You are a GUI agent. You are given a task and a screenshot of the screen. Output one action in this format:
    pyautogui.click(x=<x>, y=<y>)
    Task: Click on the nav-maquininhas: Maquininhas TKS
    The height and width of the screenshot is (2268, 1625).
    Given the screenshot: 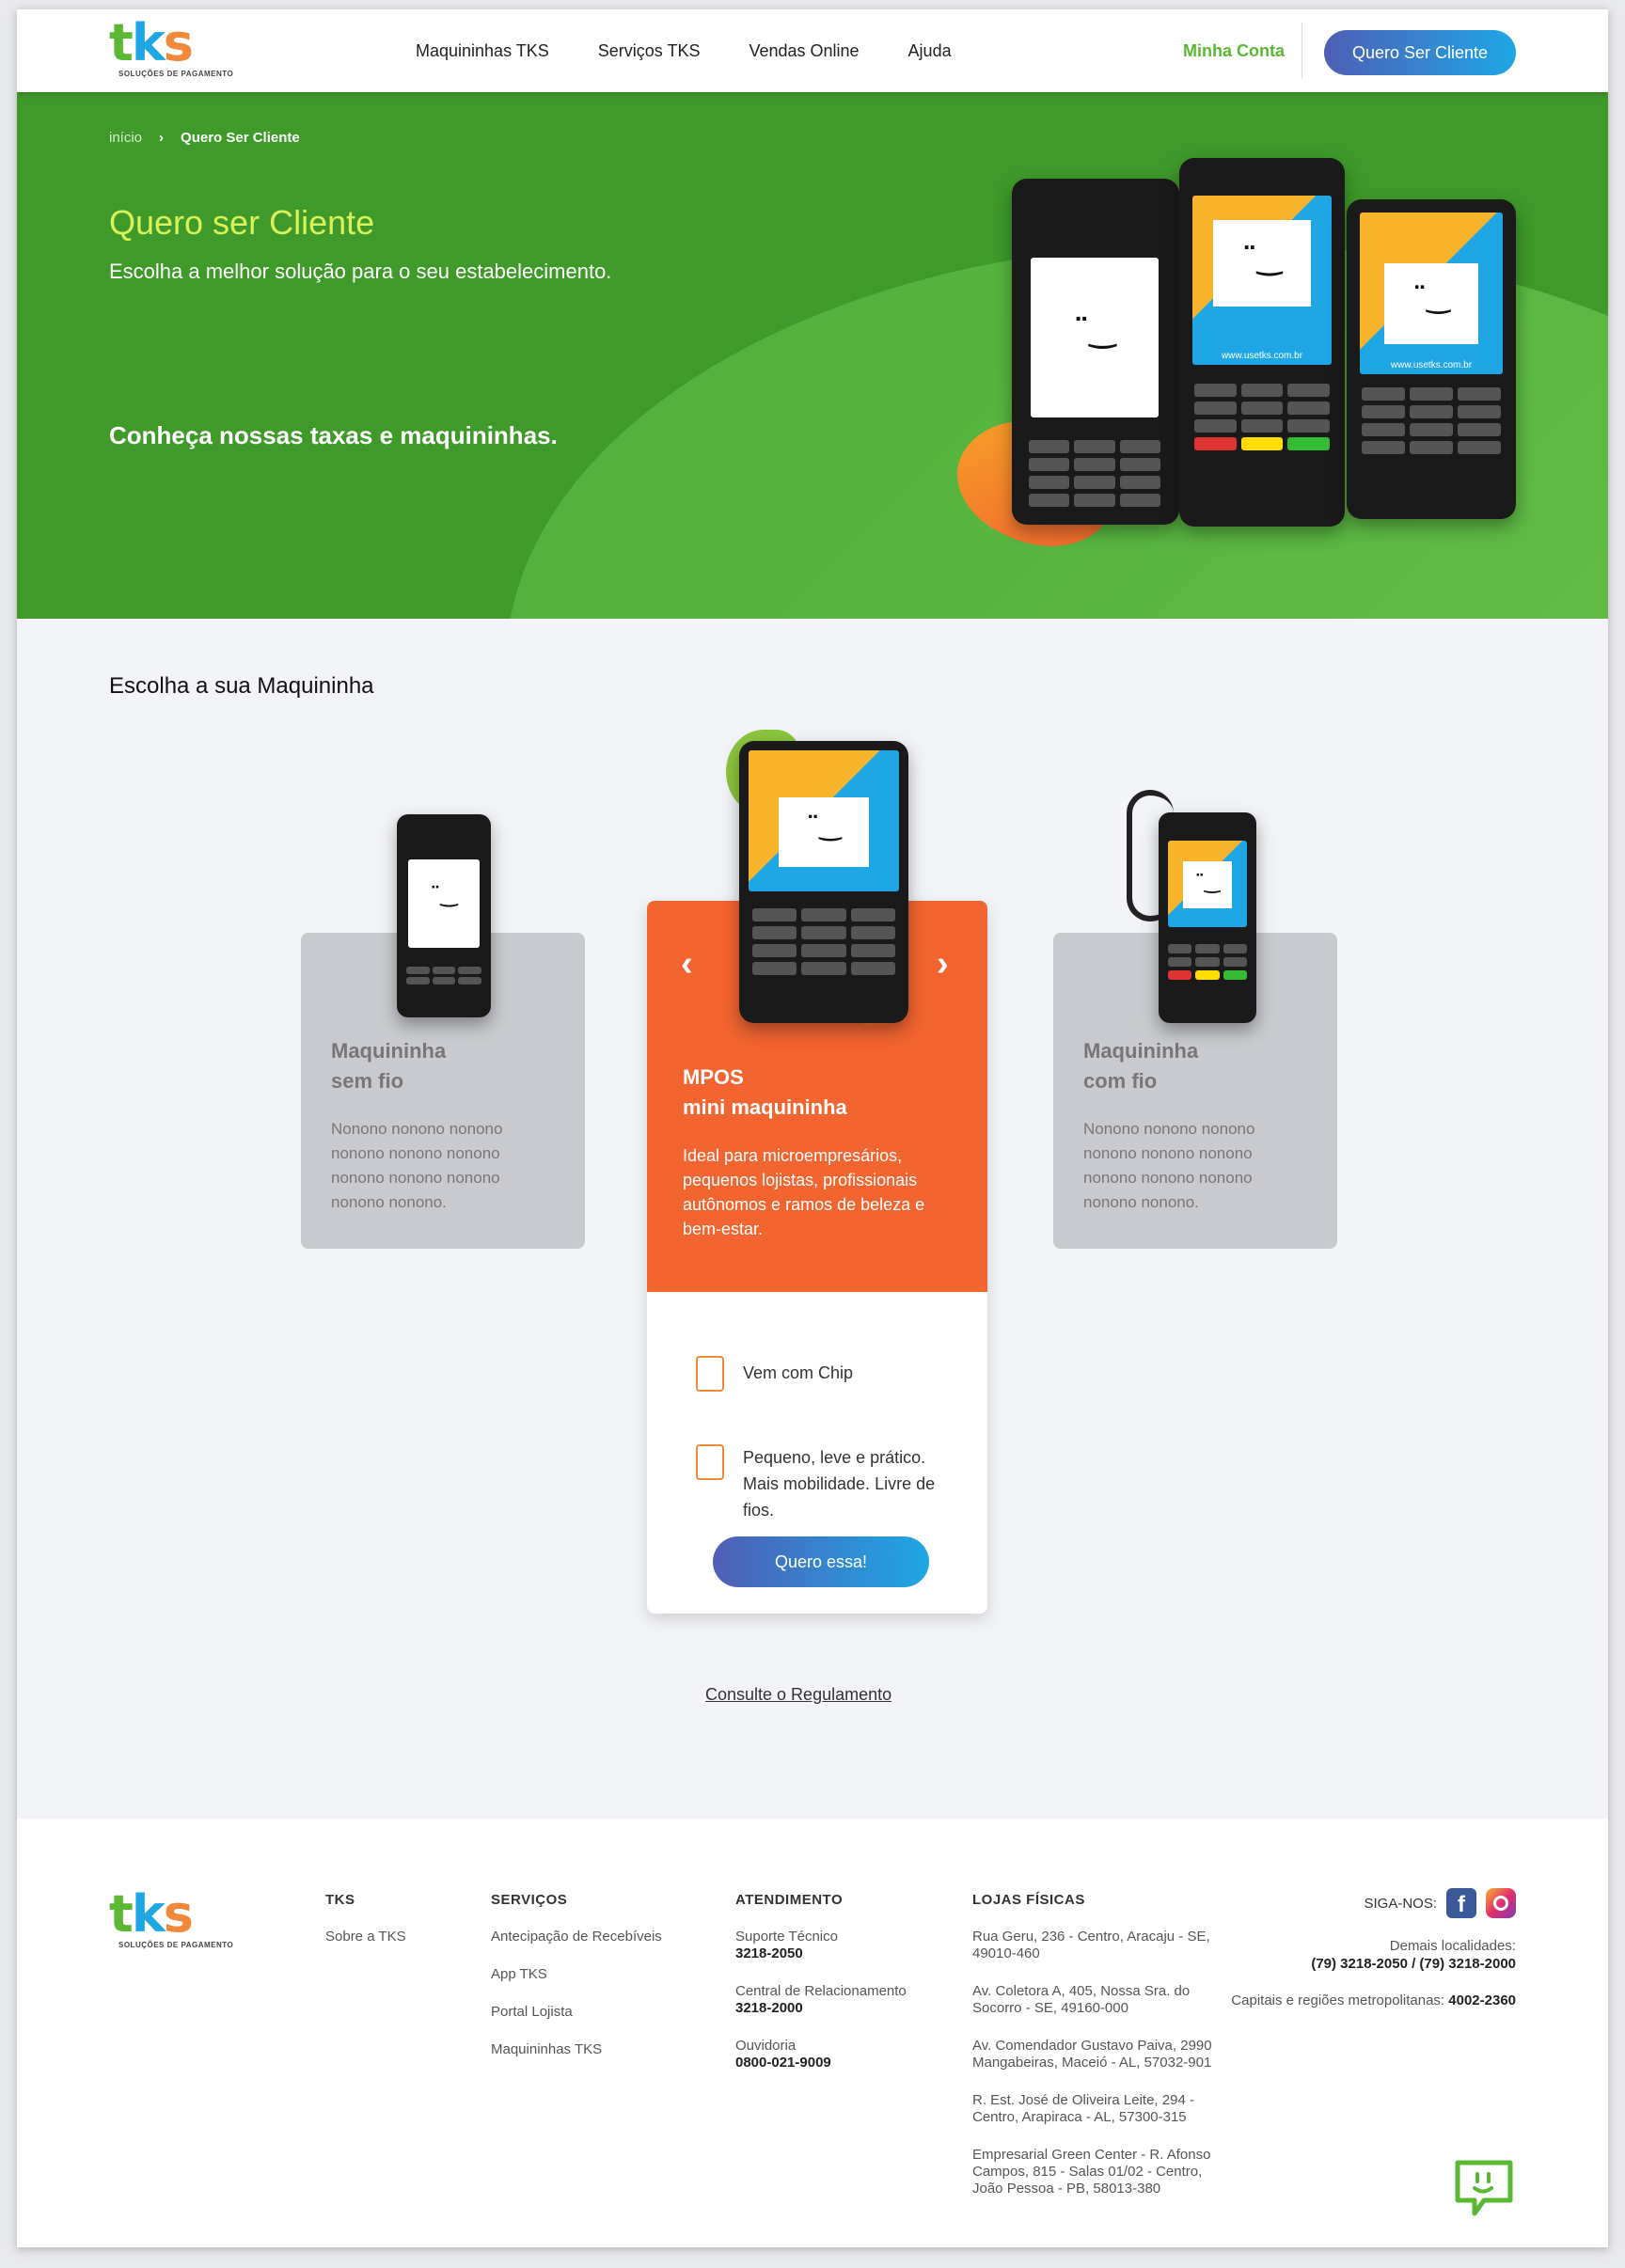 What is the action you would take?
    pyautogui.click(x=482, y=51)
    